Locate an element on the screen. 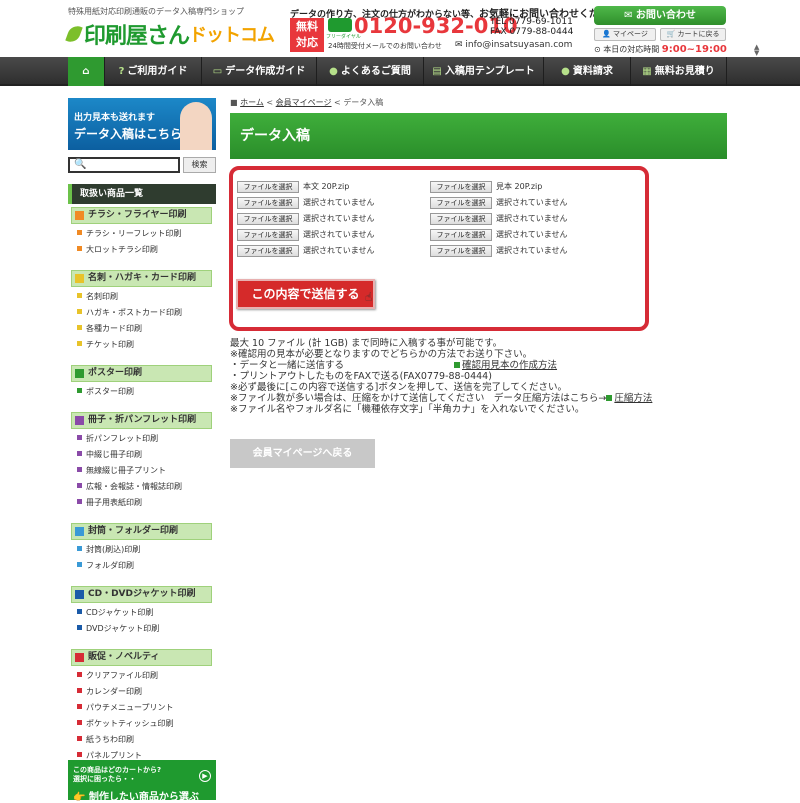 This screenshot has height=803, width=800. file-input-left-4: ファイルを選択 選択されていません is located at coordinates (306, 235).